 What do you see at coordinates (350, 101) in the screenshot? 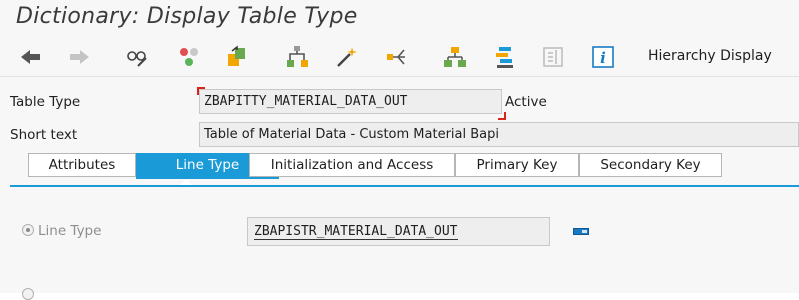
I see `table-type-field: ZBAPITTY_MATERIAL_DATA_OUT` at bounding box center [350, 101].